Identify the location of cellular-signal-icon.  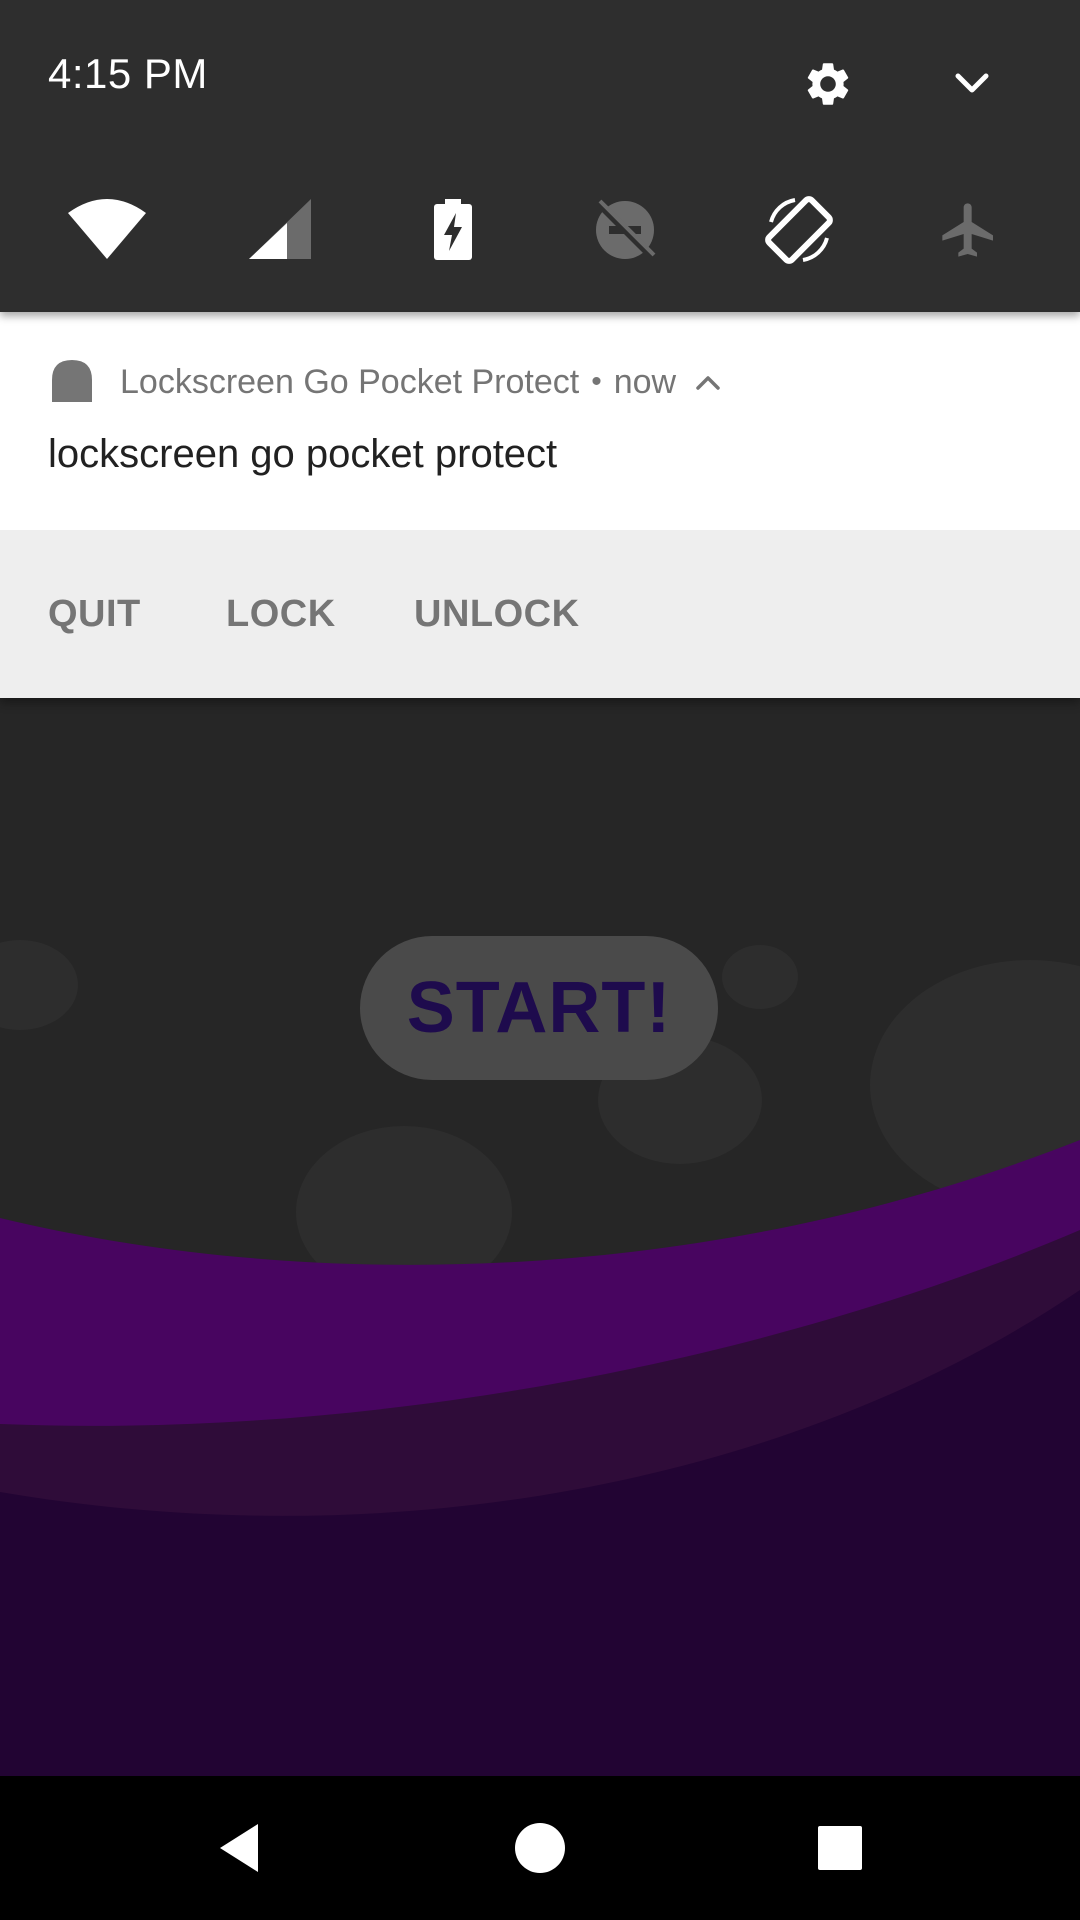
(281, 230).